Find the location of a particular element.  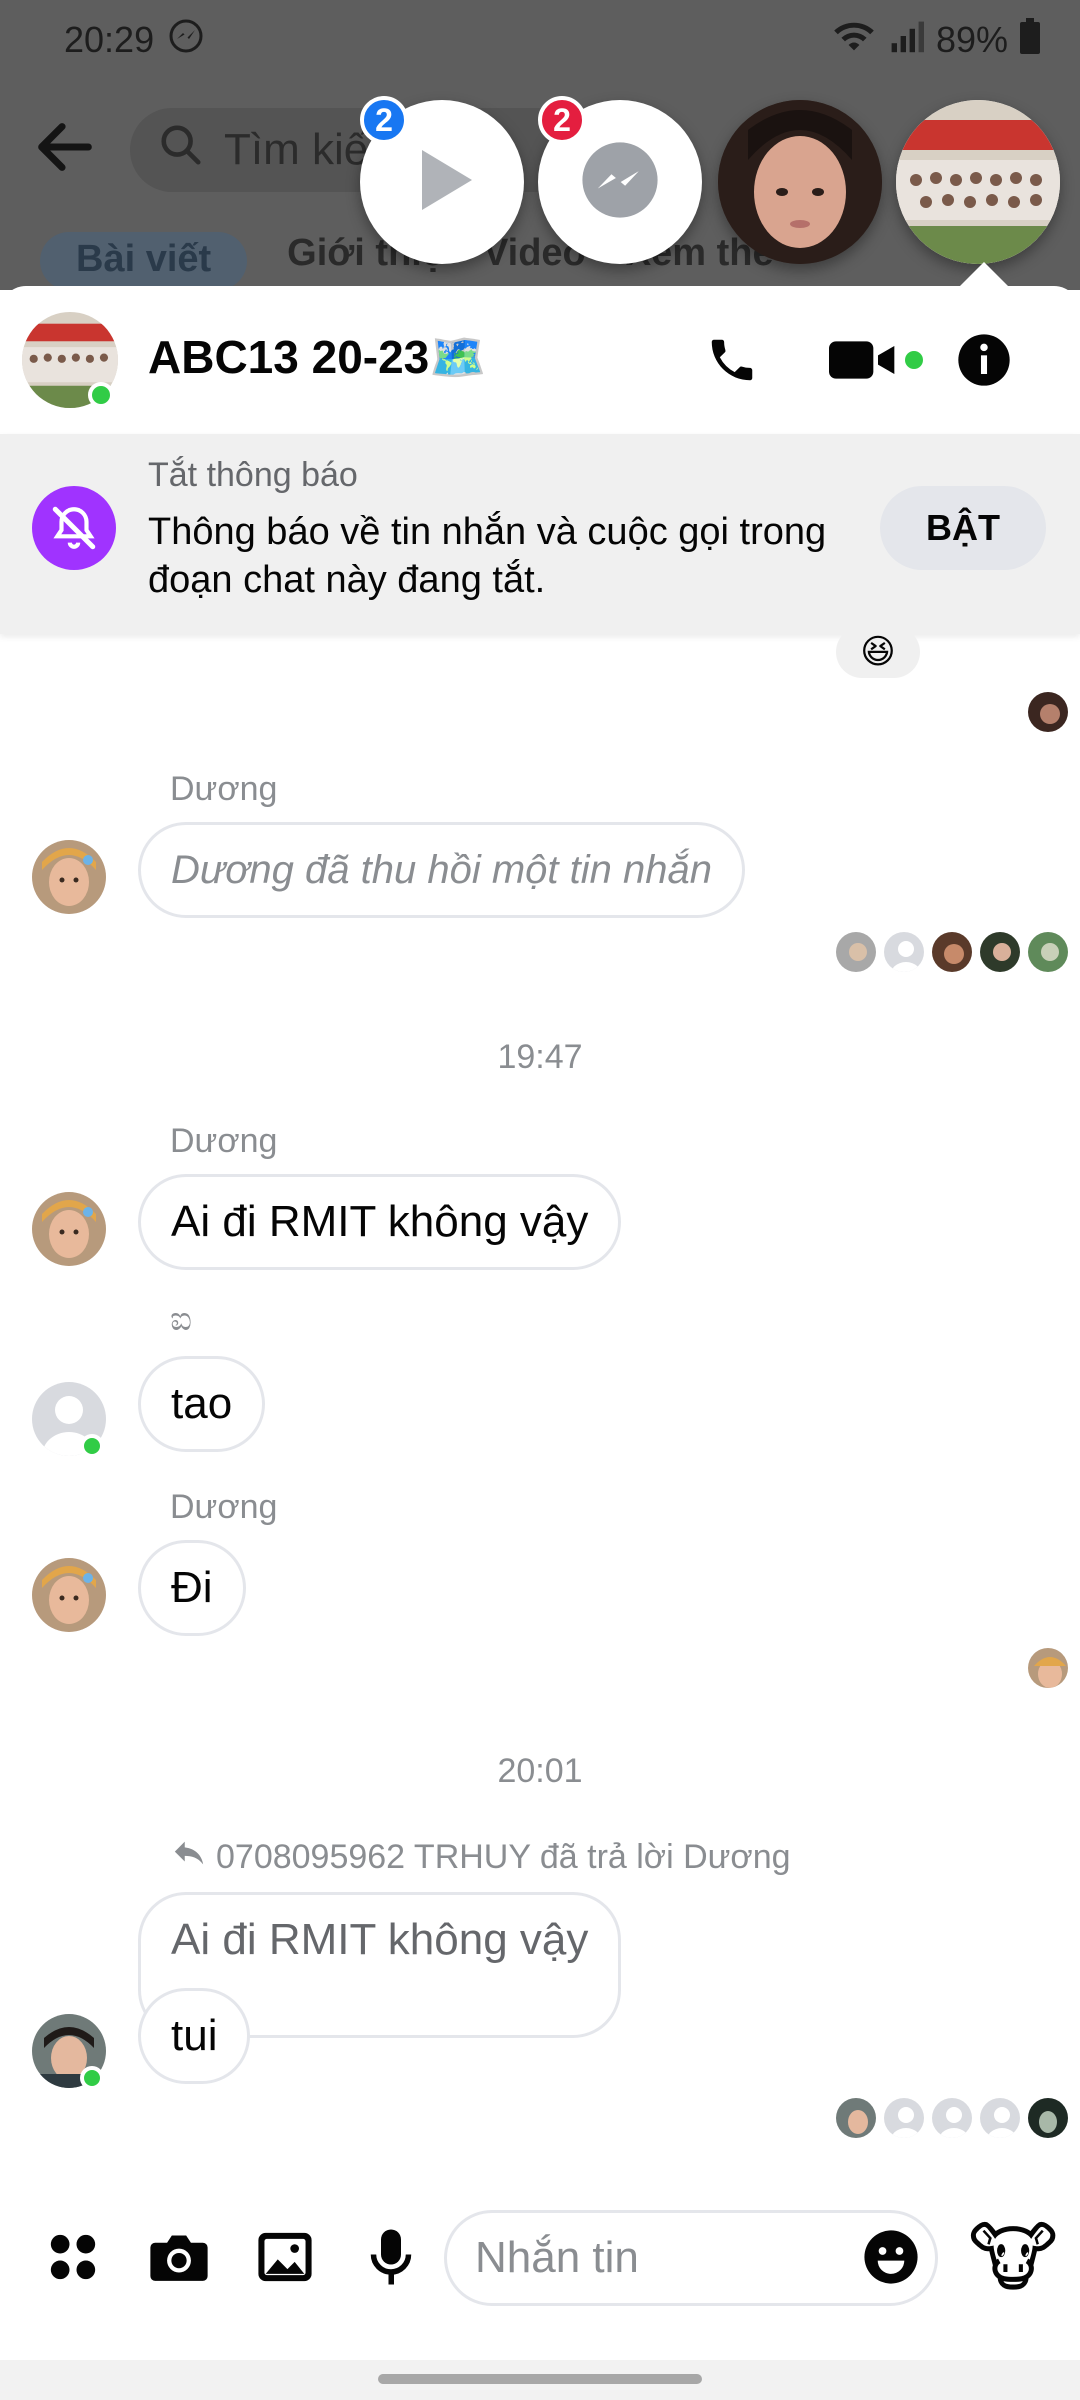

composer: Nhắn tin 🐮 is located at coordinates (540, 2257).